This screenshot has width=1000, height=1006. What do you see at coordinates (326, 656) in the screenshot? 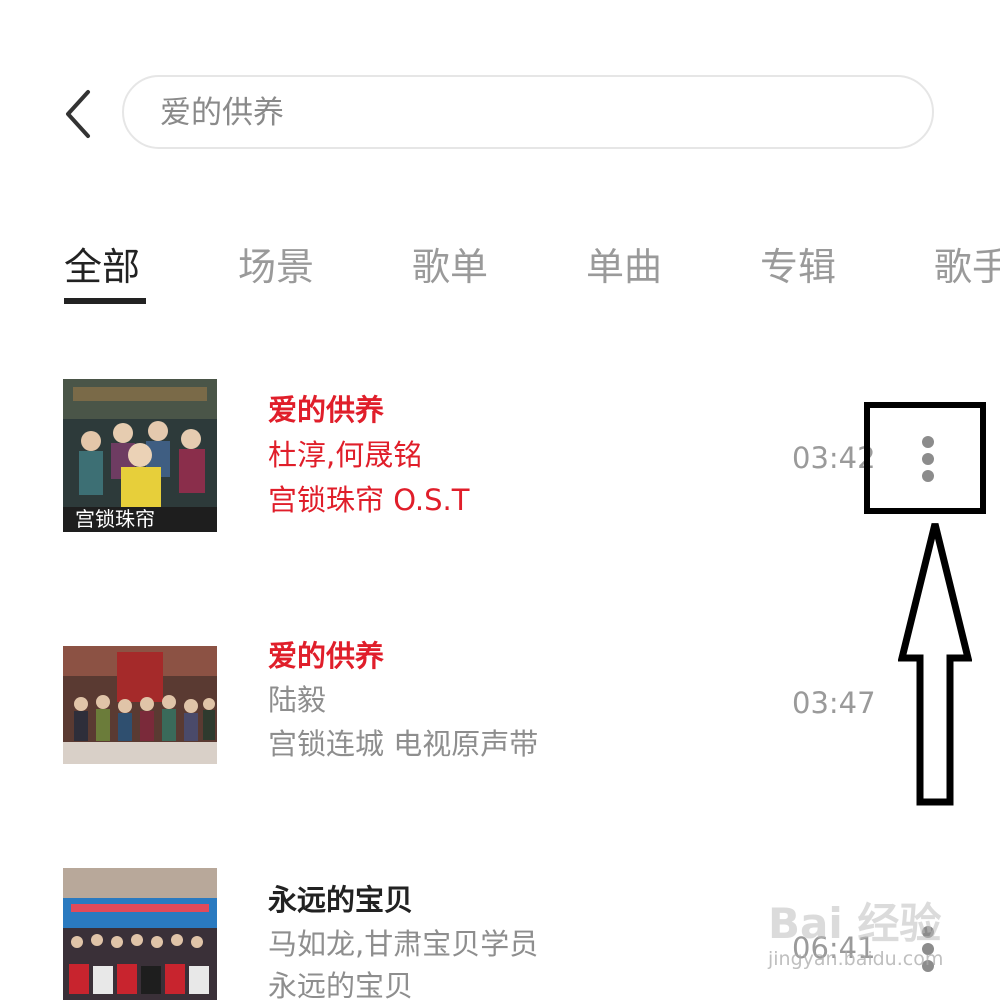
I see `song-title-2: 爱的供养` at bounding box center [326, 656].